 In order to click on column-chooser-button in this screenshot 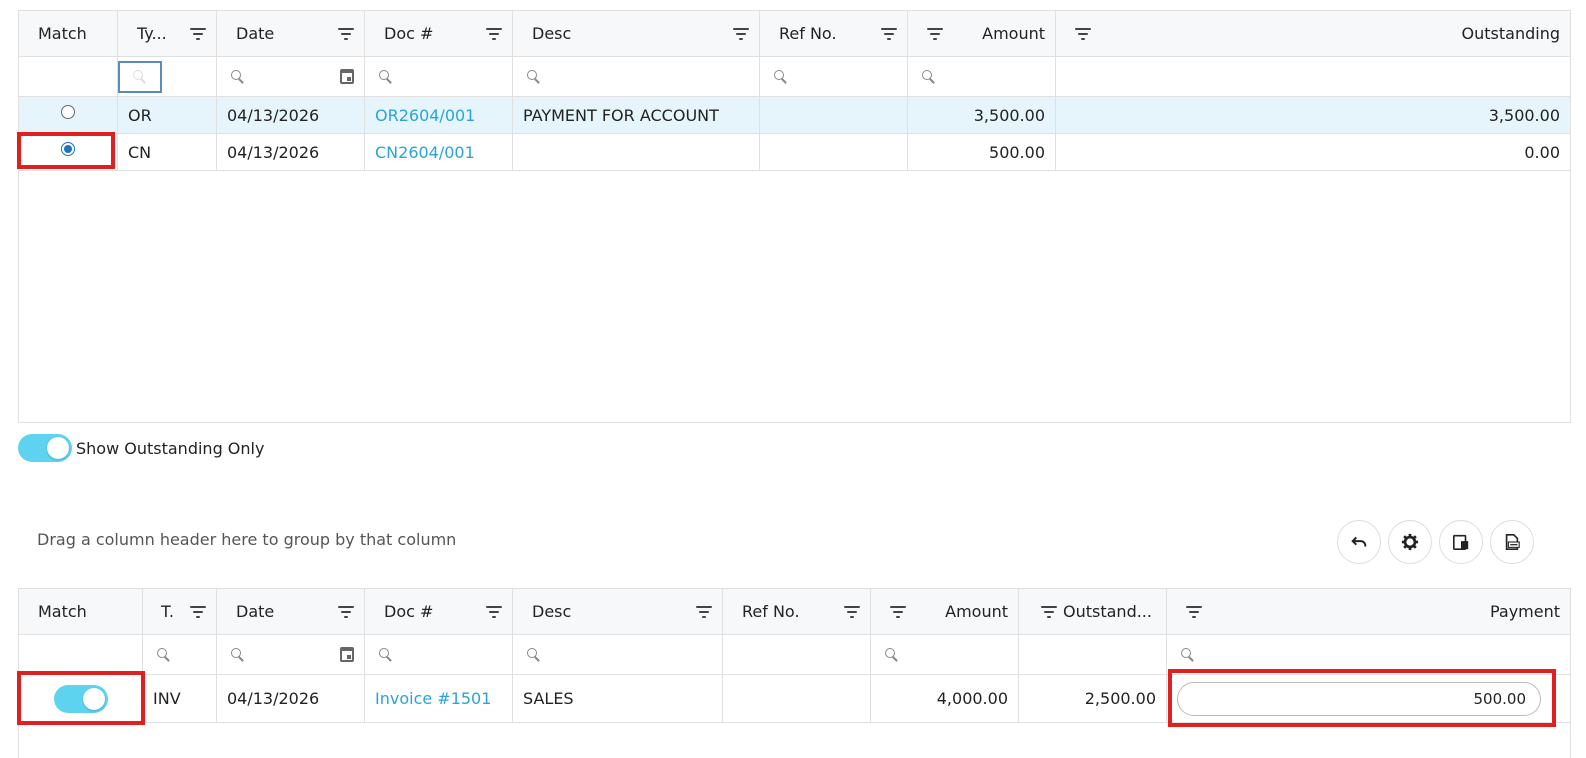, I will do `click(1461, 542)`.